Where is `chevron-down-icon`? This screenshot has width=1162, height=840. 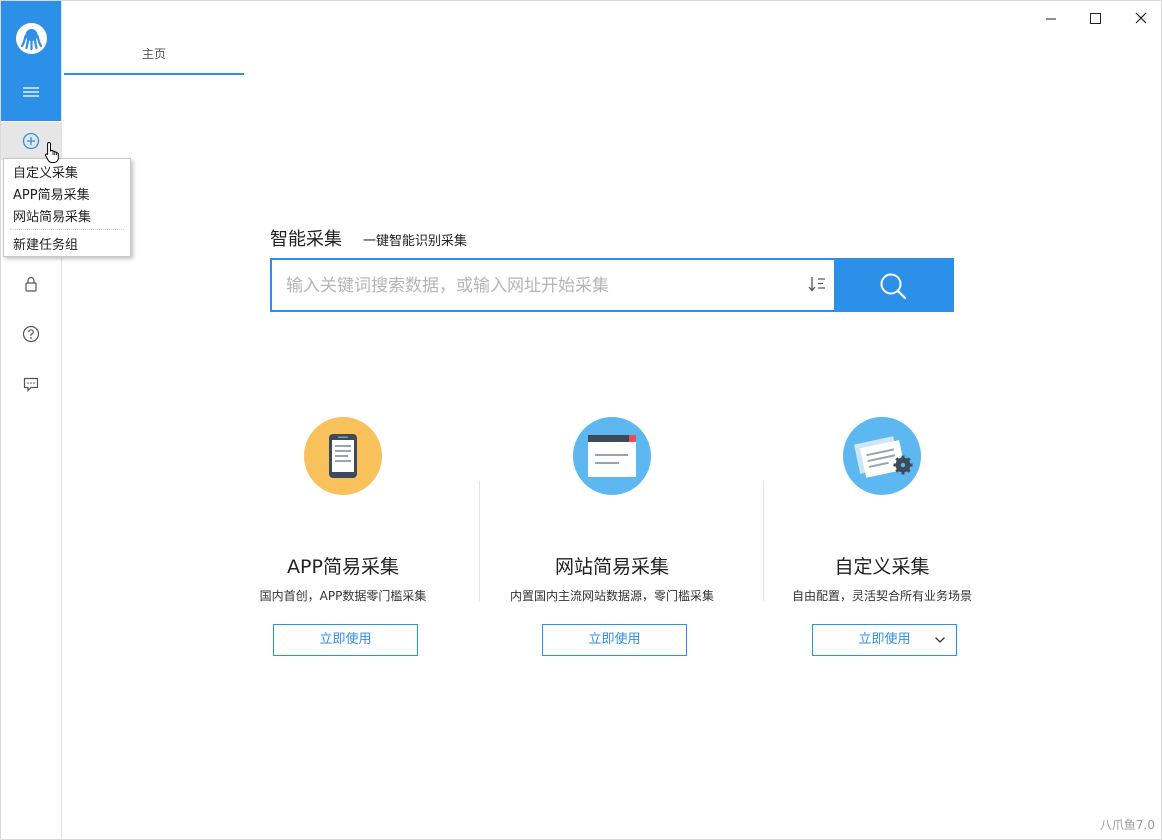
chevron-down-icon is located at coordinates (940, 640).